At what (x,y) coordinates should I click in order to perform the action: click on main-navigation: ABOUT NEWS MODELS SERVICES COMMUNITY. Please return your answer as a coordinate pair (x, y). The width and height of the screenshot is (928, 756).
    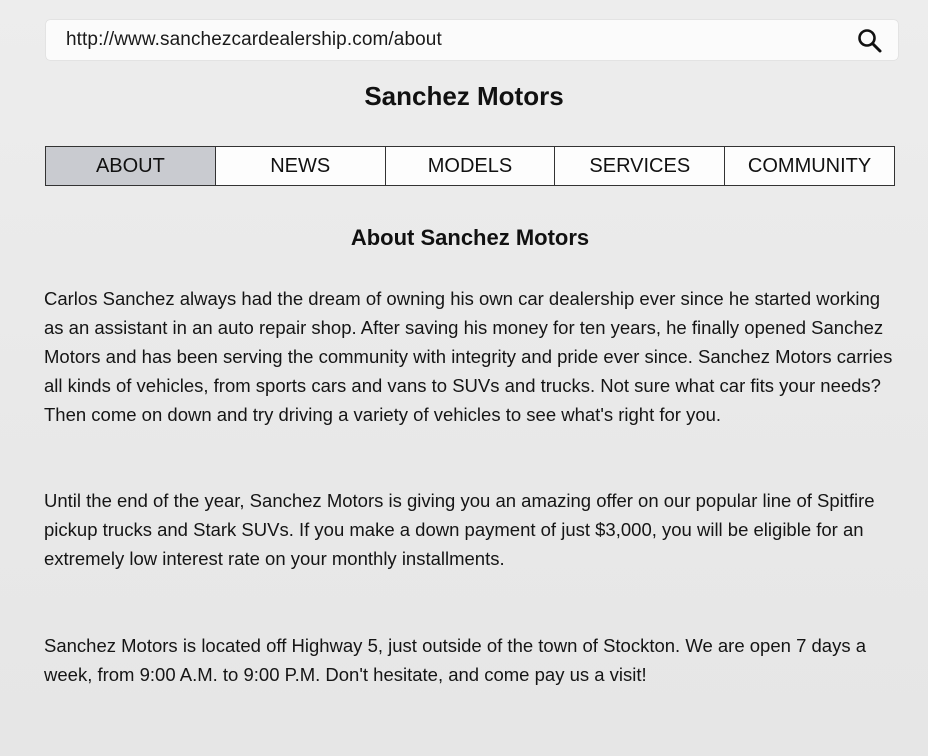
    Looking at the image, I should click on (470, 166).